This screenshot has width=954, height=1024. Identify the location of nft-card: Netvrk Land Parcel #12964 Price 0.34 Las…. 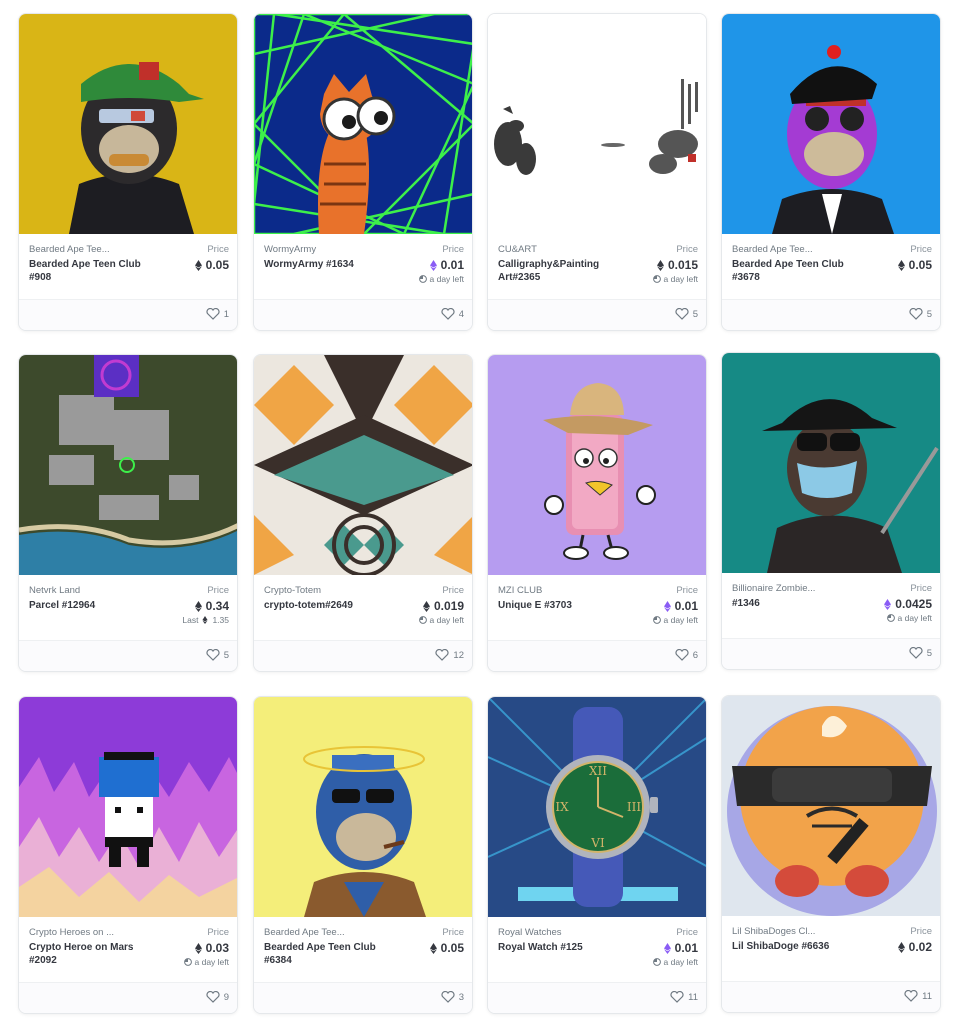
(128, 513).